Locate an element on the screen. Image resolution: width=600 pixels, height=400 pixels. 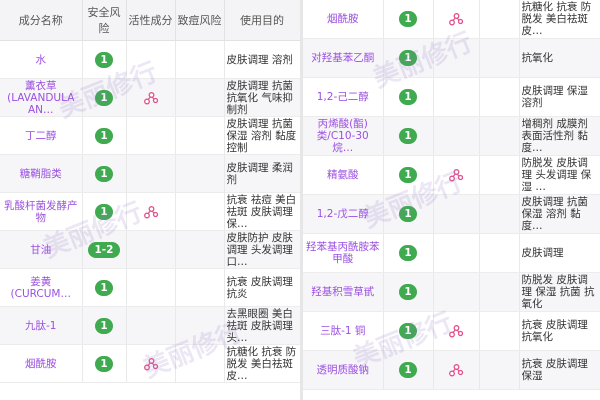
usage-purpose-cell: 皮肤调理 柔润剂 is located at coordinates (262, 173).